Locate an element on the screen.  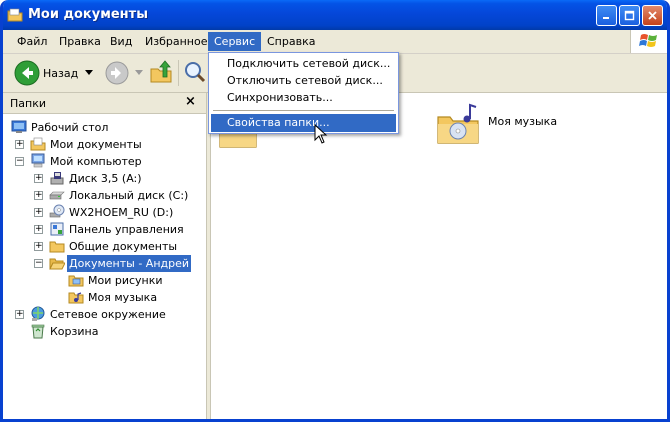
windows-logo is located at coordinates (648, 41).